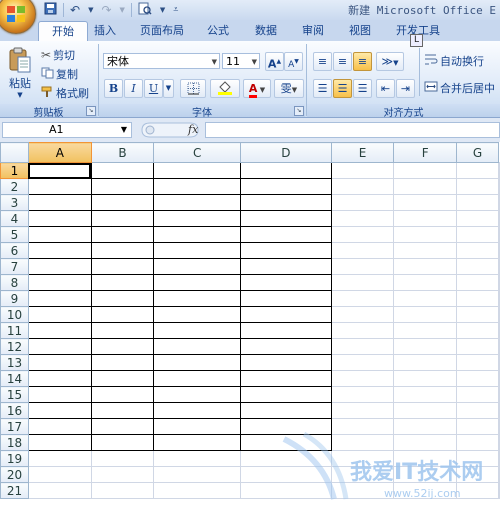 This screenshot has height=513, width=500. Describe the element at coordinates (322, 61) in the screenshot. I see `align-top-button: ≡` at that location.